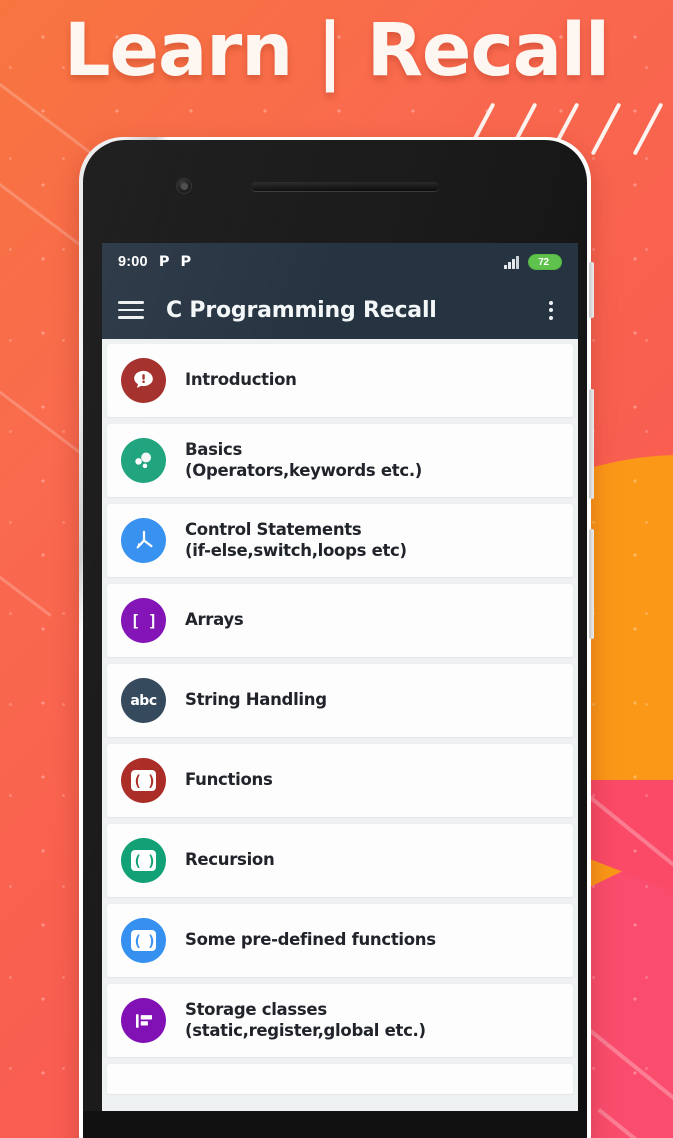 The height and width of the screenshot is (1138, 673). I want to click on list-item-title: Arrays, so click(214, 620).